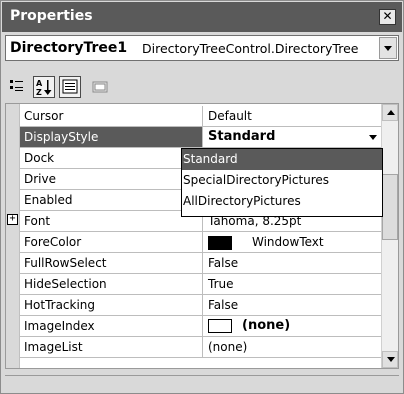  I want to click on property-row-imagelist: ImageList (none), so click(202, 347).